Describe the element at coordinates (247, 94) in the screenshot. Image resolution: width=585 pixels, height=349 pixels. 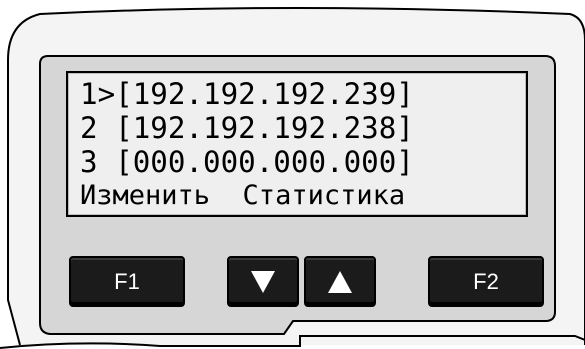
I see `lcd-line-1: 1>[192.192.192.239]` at that location.